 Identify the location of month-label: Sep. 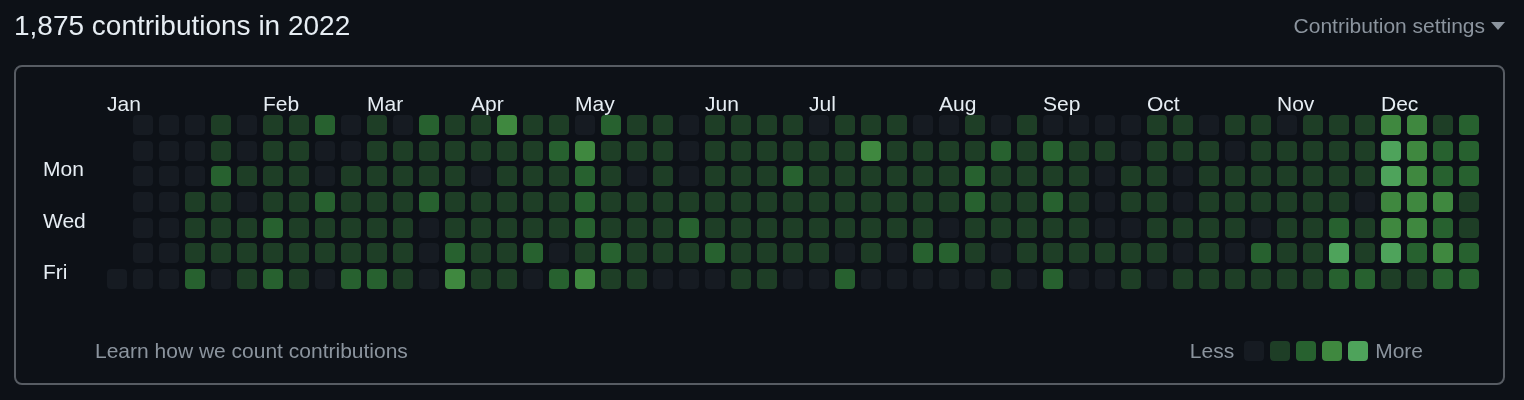
(1062, 103).